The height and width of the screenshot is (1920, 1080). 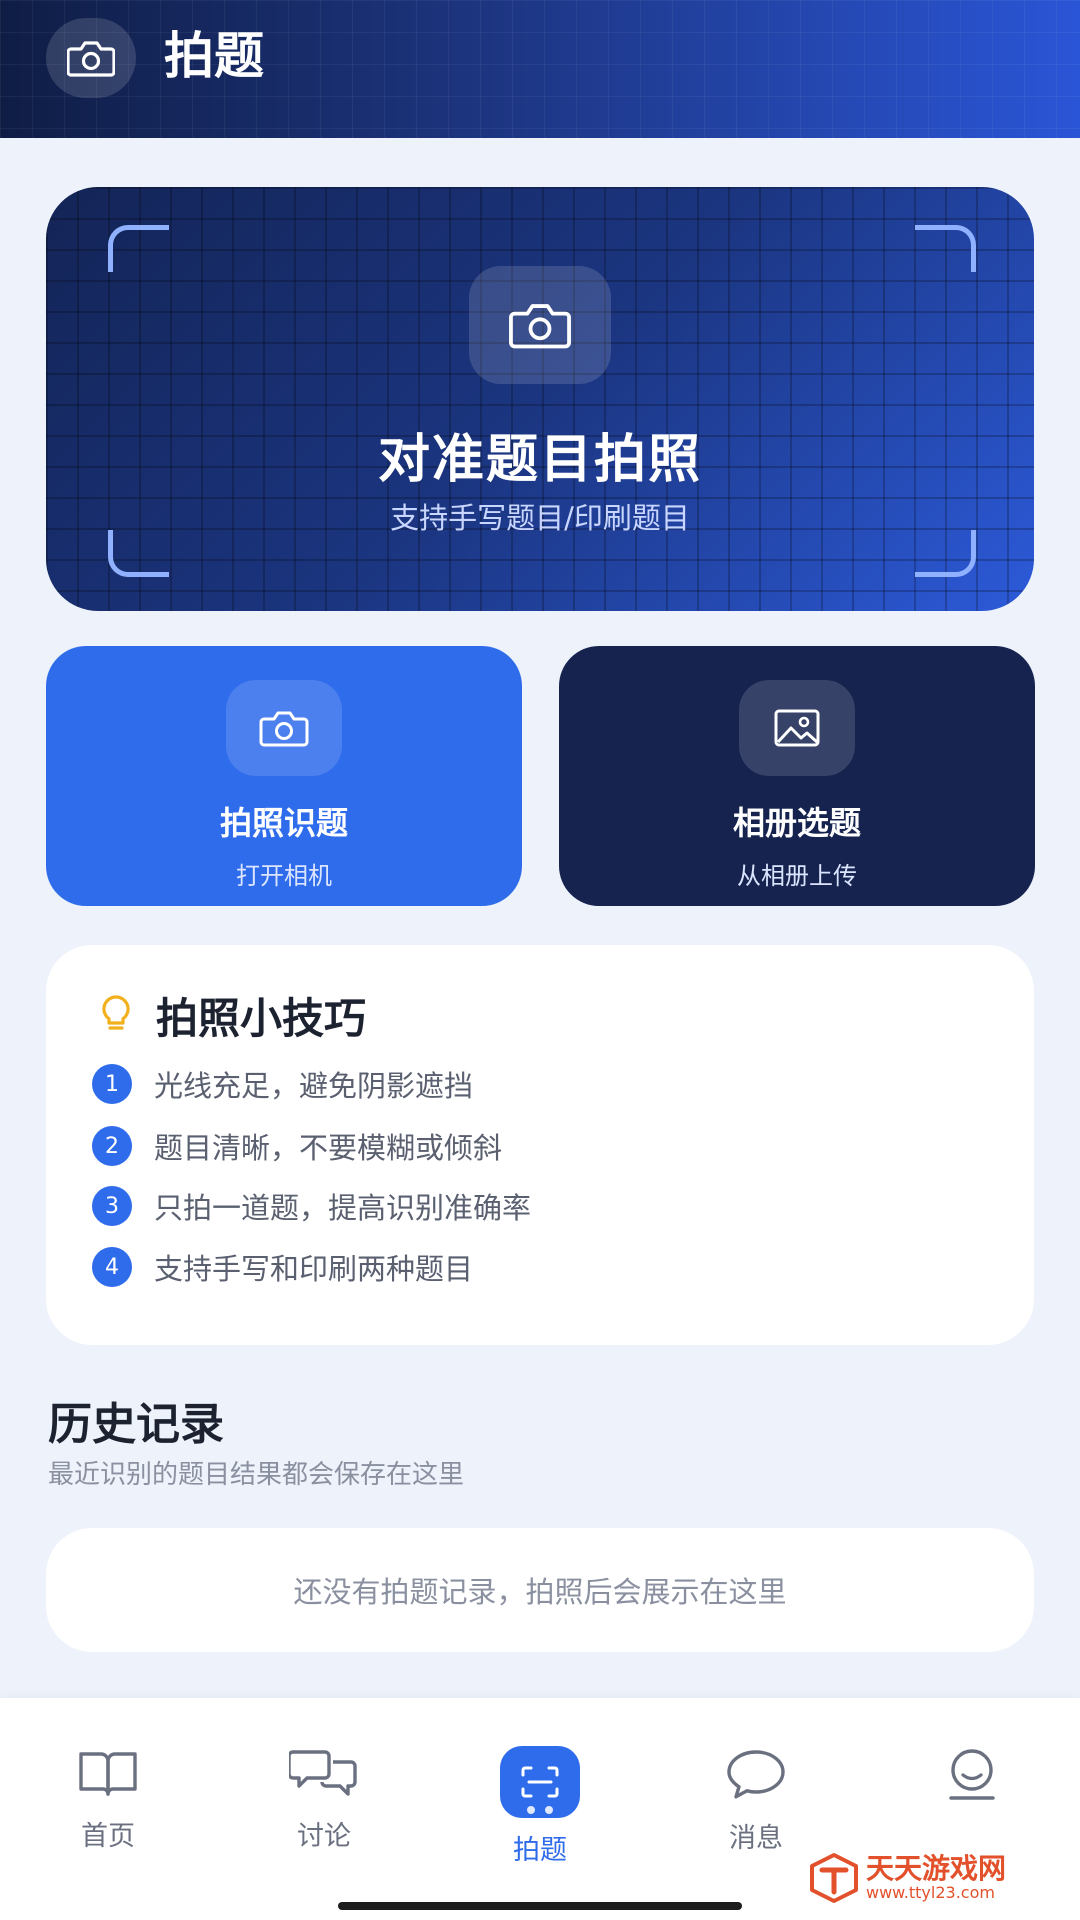 I want to click on nav-item-home: 首页, so click(x=108, y=1800).